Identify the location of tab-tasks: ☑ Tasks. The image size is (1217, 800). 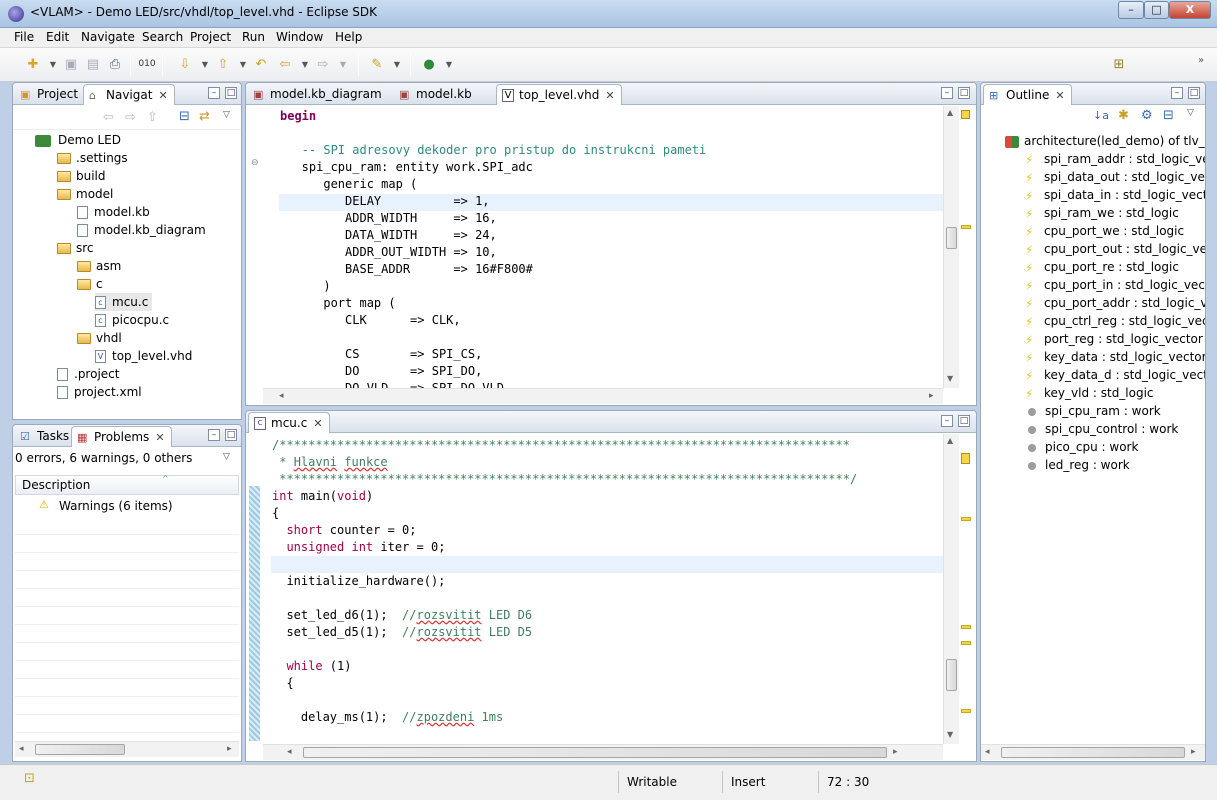
(45, 436).